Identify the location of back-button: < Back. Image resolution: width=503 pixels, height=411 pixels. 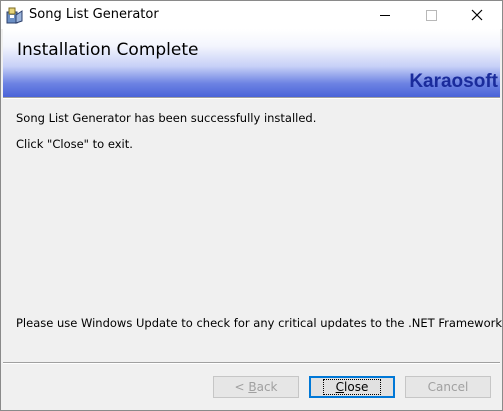
(256, 387).